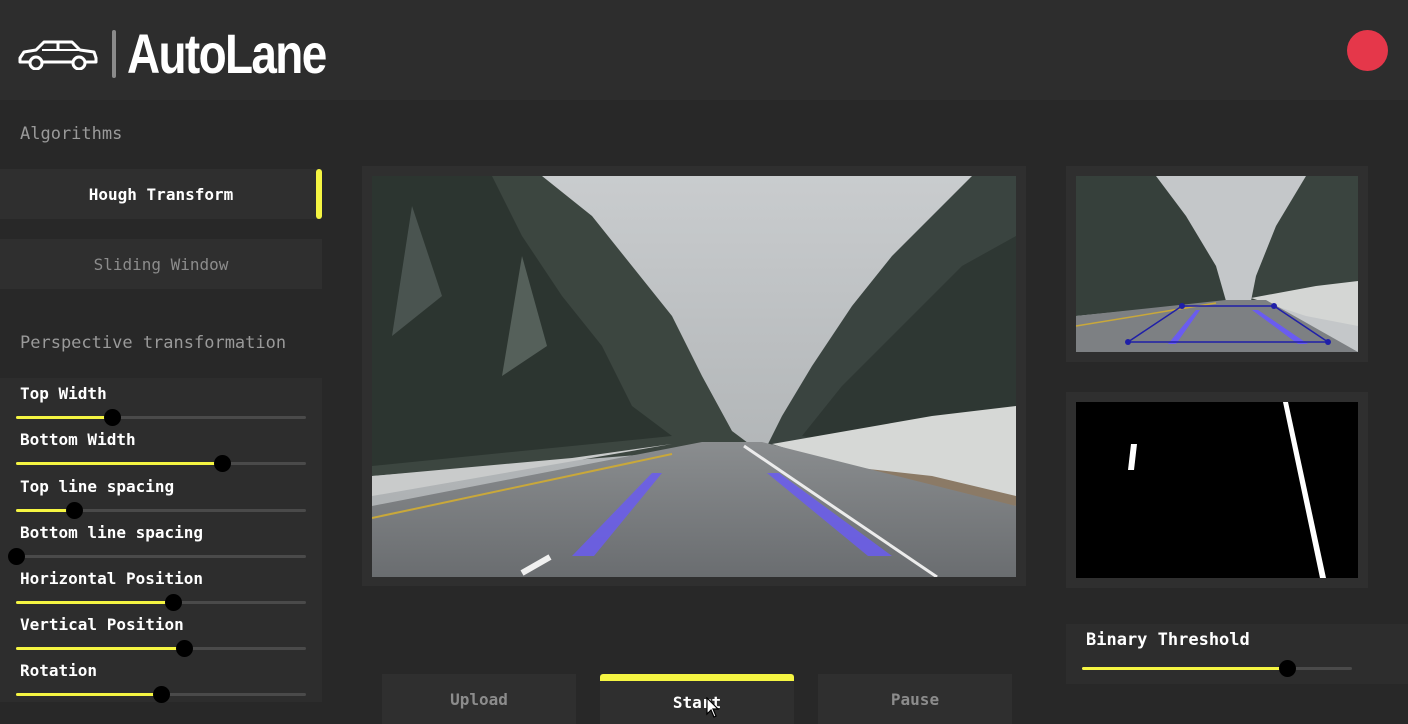 This screenshot has width=1408, height=724. Describe the element at coordinates (58, 55) in the screenshot. I see `car-icon` at that location.